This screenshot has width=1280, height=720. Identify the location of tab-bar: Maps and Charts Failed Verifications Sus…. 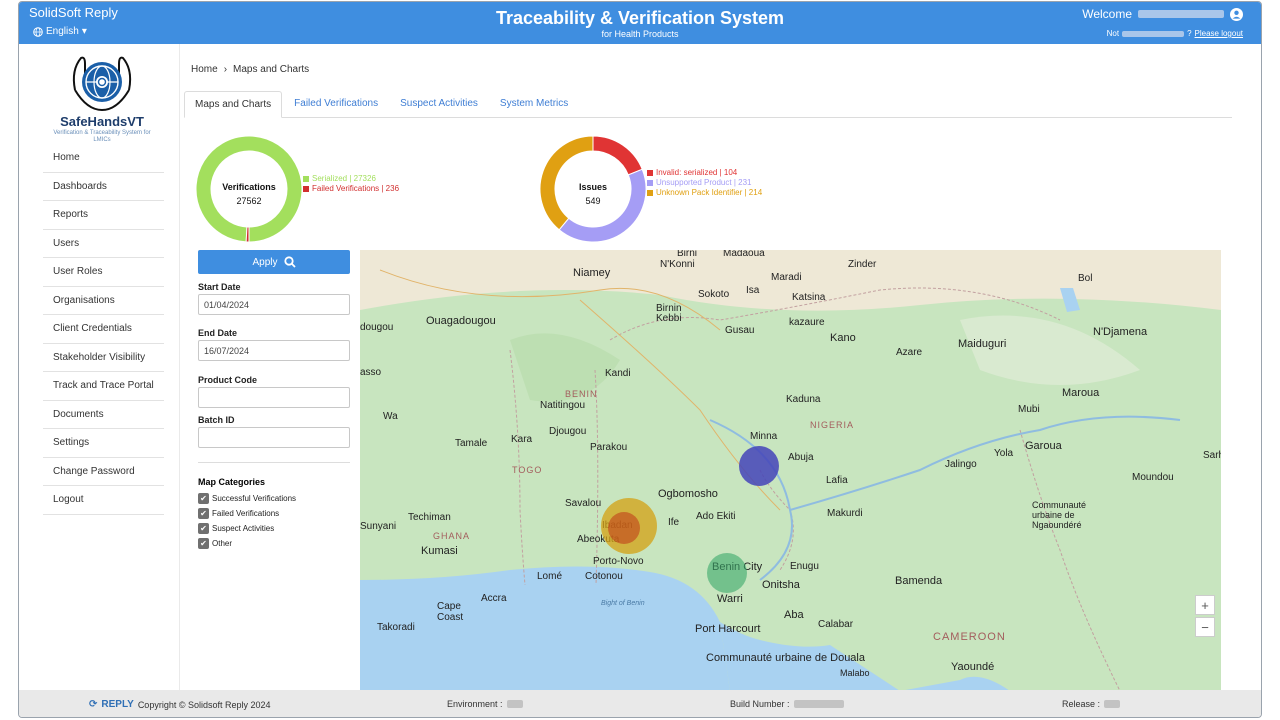
(708, 104).